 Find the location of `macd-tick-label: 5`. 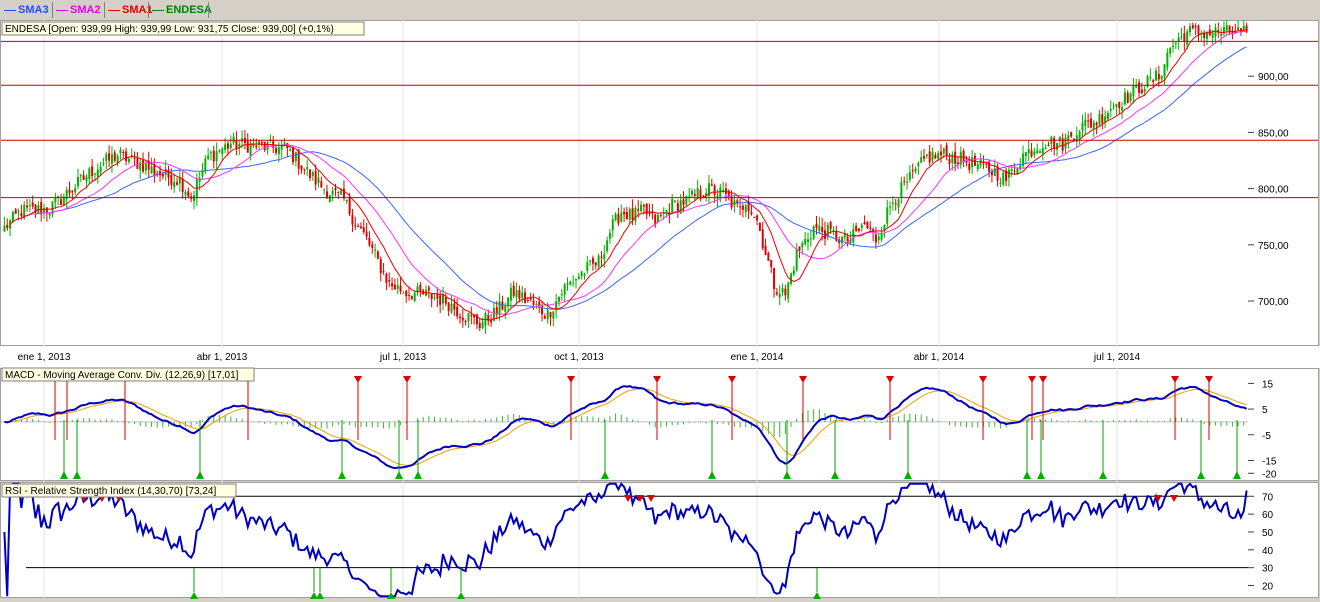

macd-tick-label: 5 is located at coordinates (1265, 410).